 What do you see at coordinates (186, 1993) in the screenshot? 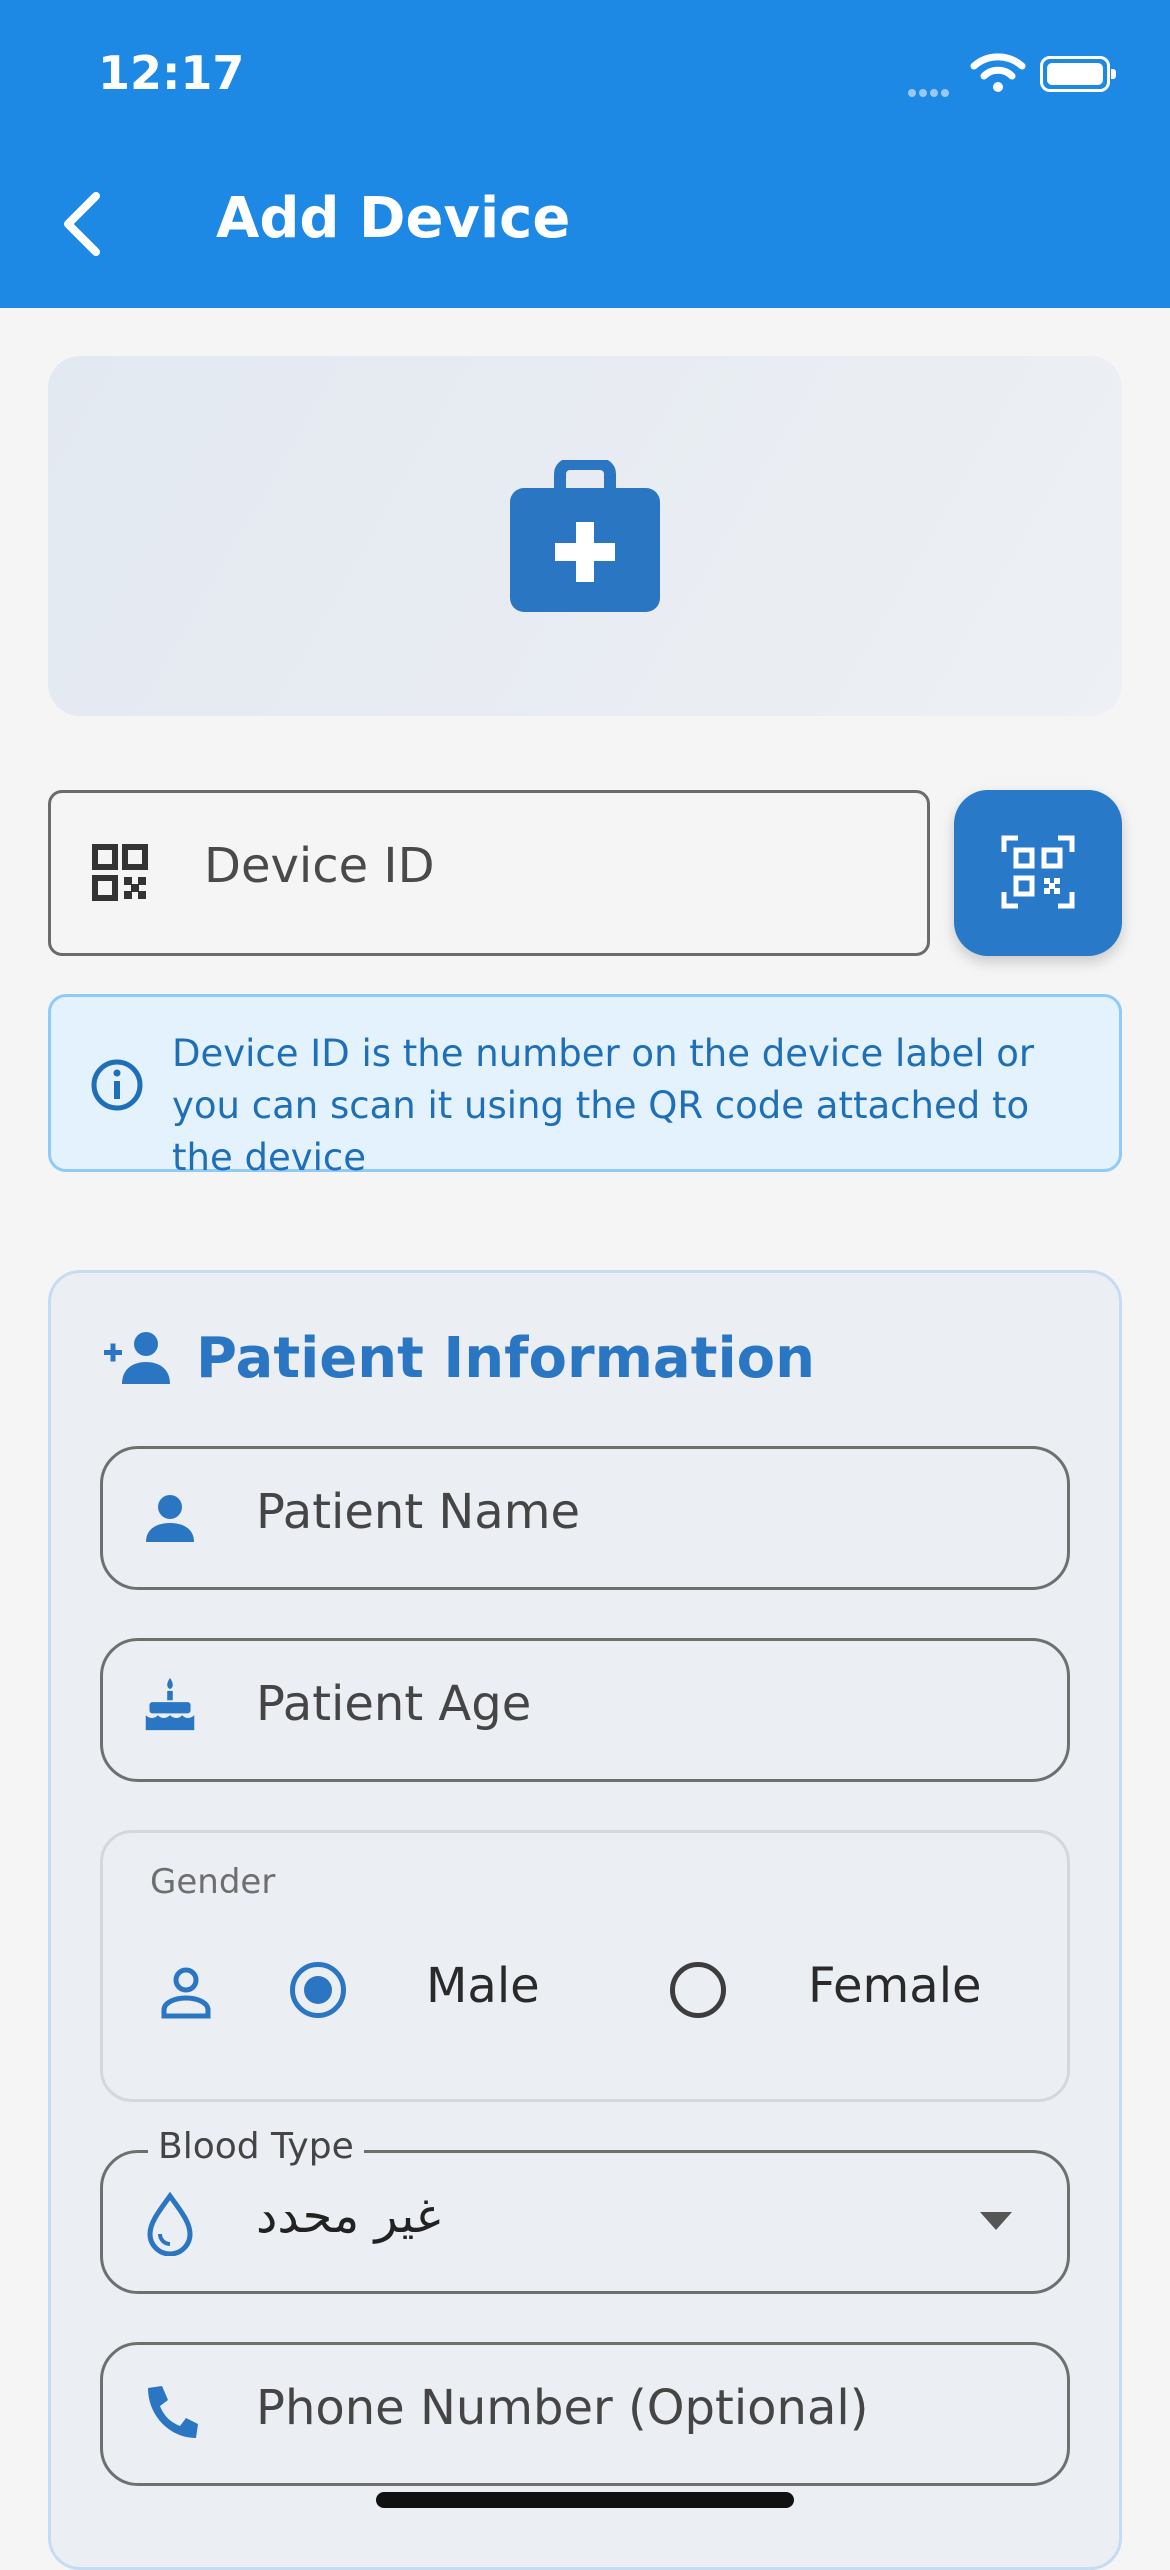
I see `person-outline-icon` at bounding box center [186, 1993].